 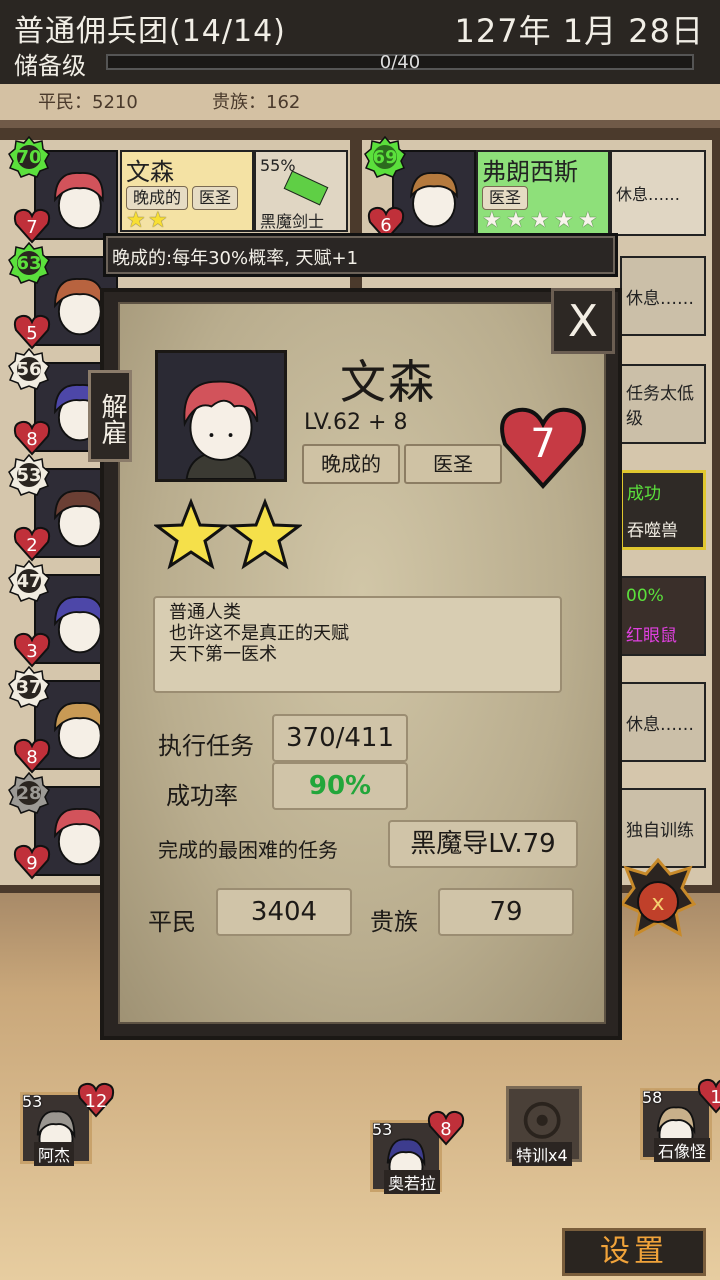 I want to click on success-rate-value: 90%, so click(x=340, y=786).